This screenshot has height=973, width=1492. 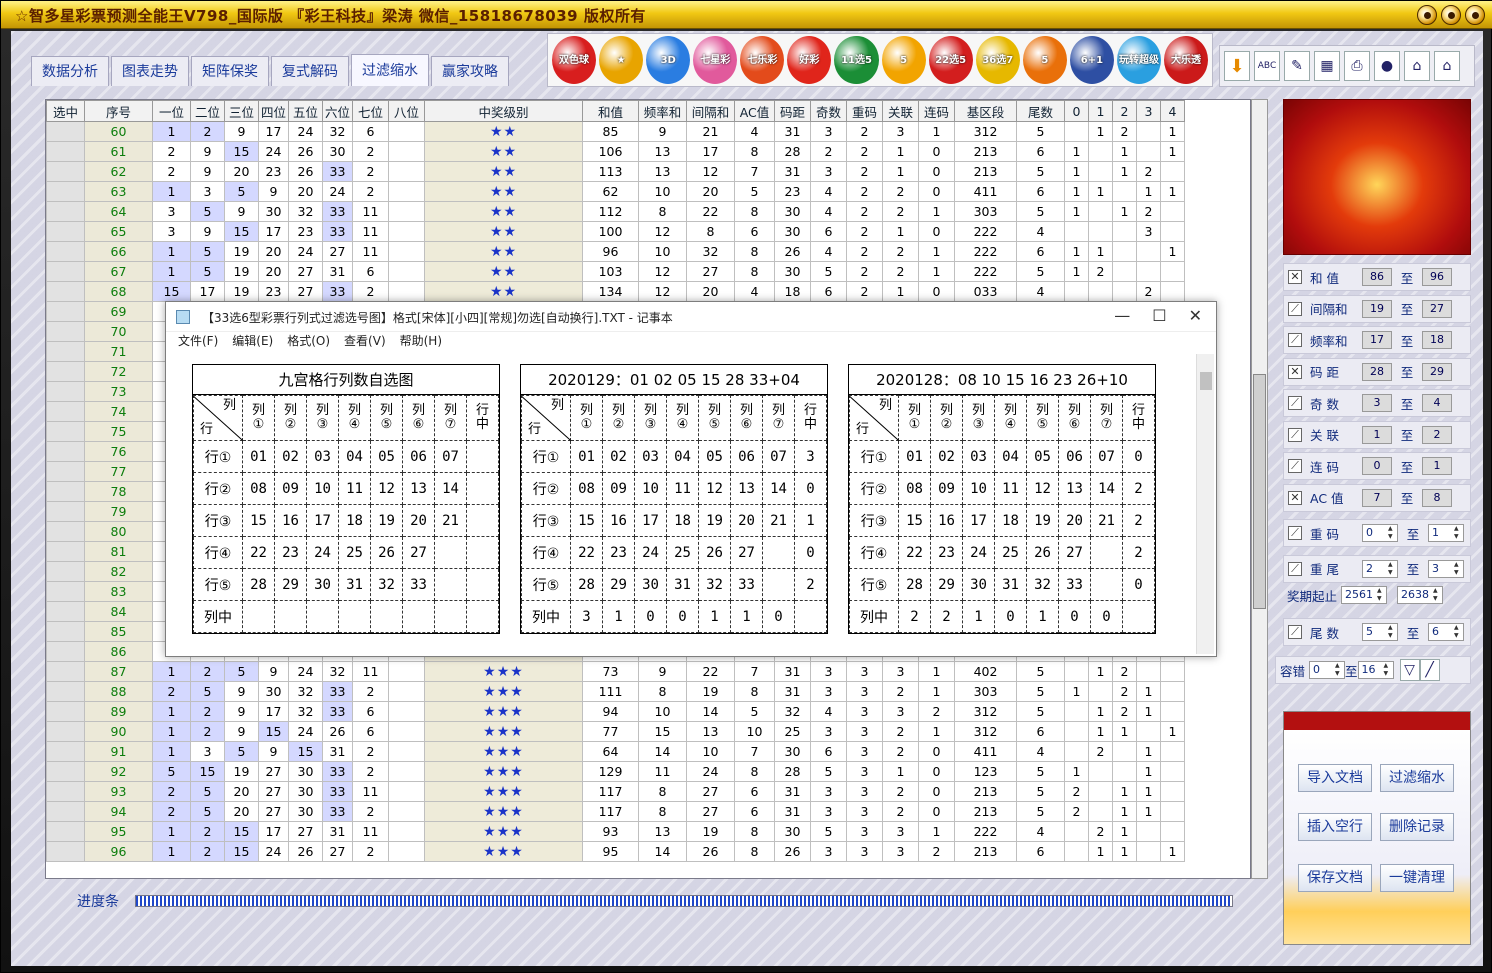 What do you see at coordinates (615, 231) in the screenshot?
I see `table-row: 65 3 9 15 17 23 33 11 ★★ 100 12 8 6 30 6 2 1 0 222 4 3` at bounding box center [615, 231].